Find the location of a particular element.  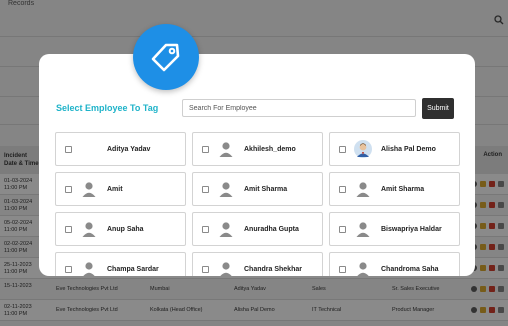

modal-title: Select Employee To Tag is located at coordinates (107, 108).